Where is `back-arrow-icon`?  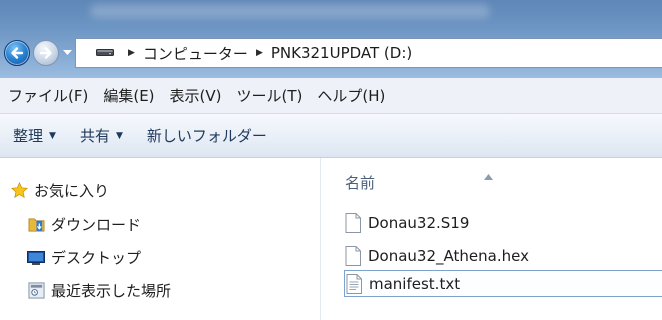 back-arrow-icon is located at coordinates (17, 53).